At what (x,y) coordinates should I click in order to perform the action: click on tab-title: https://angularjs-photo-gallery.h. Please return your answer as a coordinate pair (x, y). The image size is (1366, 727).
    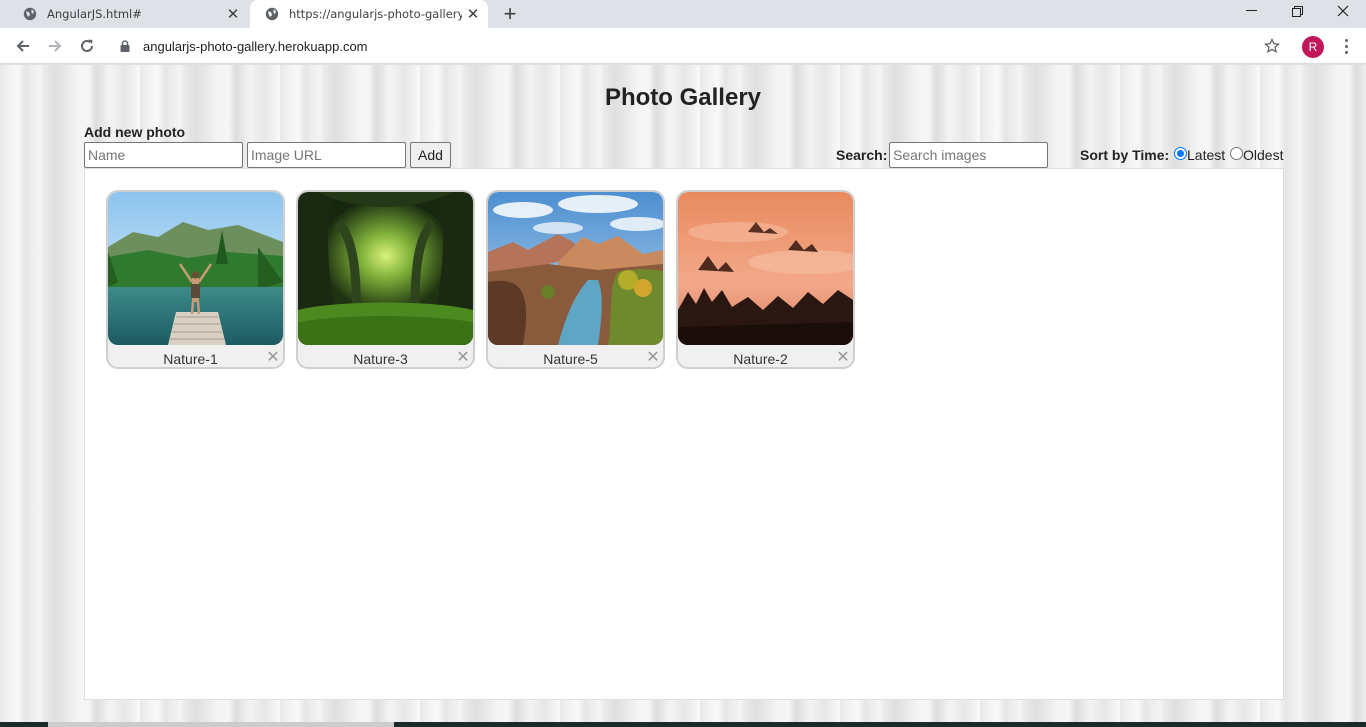
    Looking at the image, I should click on (375, 14).